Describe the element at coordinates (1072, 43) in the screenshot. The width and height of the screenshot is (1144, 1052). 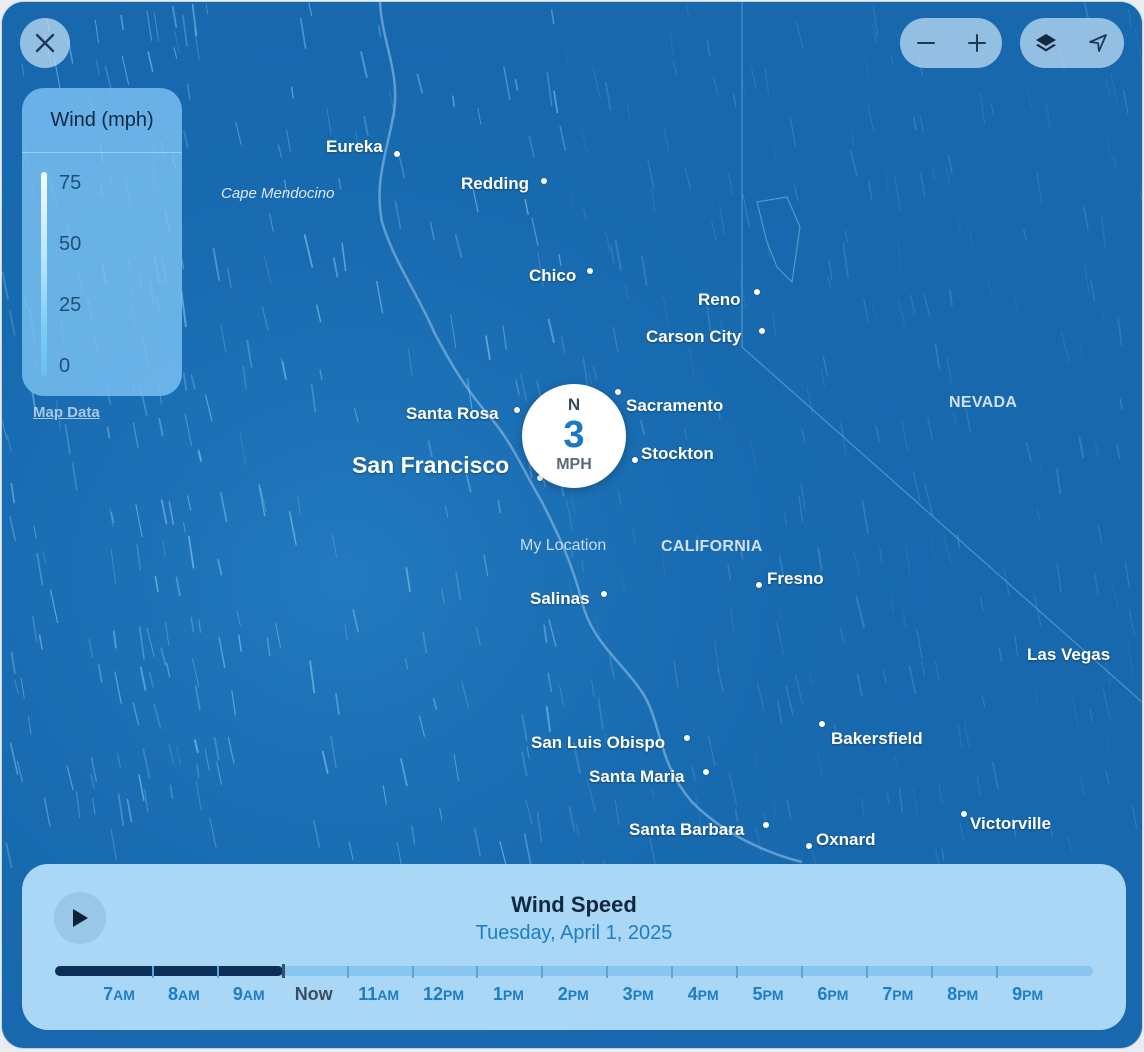
I see `map-mode-controls` at that location.